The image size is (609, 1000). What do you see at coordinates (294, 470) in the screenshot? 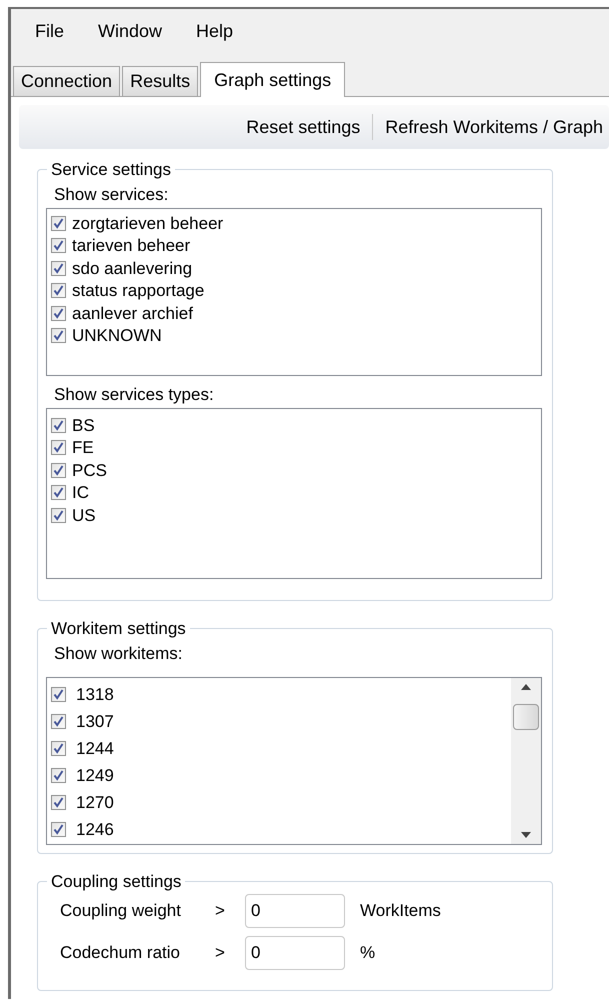
I see `checkbox-row: PCS` at bounding box center [294, 470].